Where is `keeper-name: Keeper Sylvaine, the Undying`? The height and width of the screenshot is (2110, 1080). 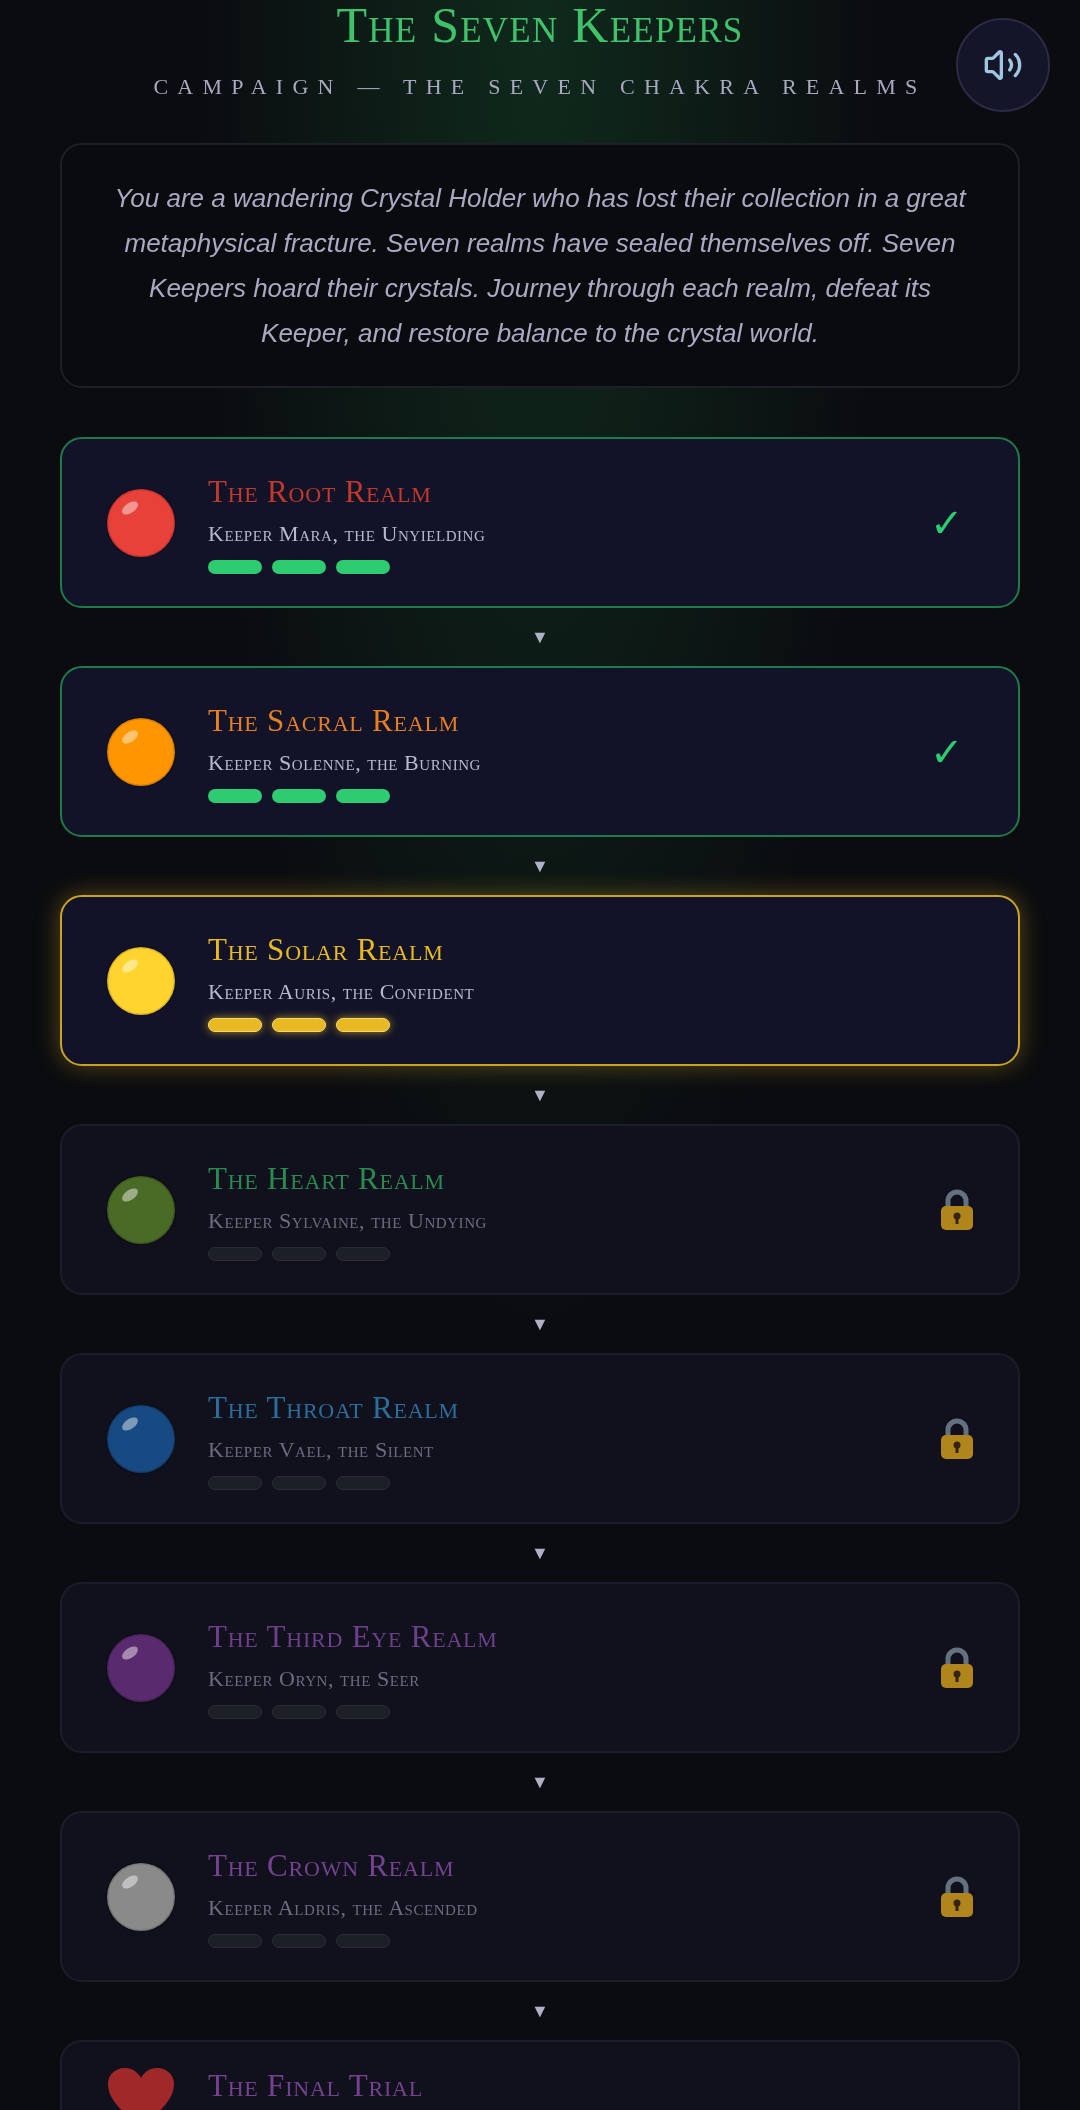
keeper-name: Keeper Sylvaine, the Undying is located at coordinates (348, 1220).